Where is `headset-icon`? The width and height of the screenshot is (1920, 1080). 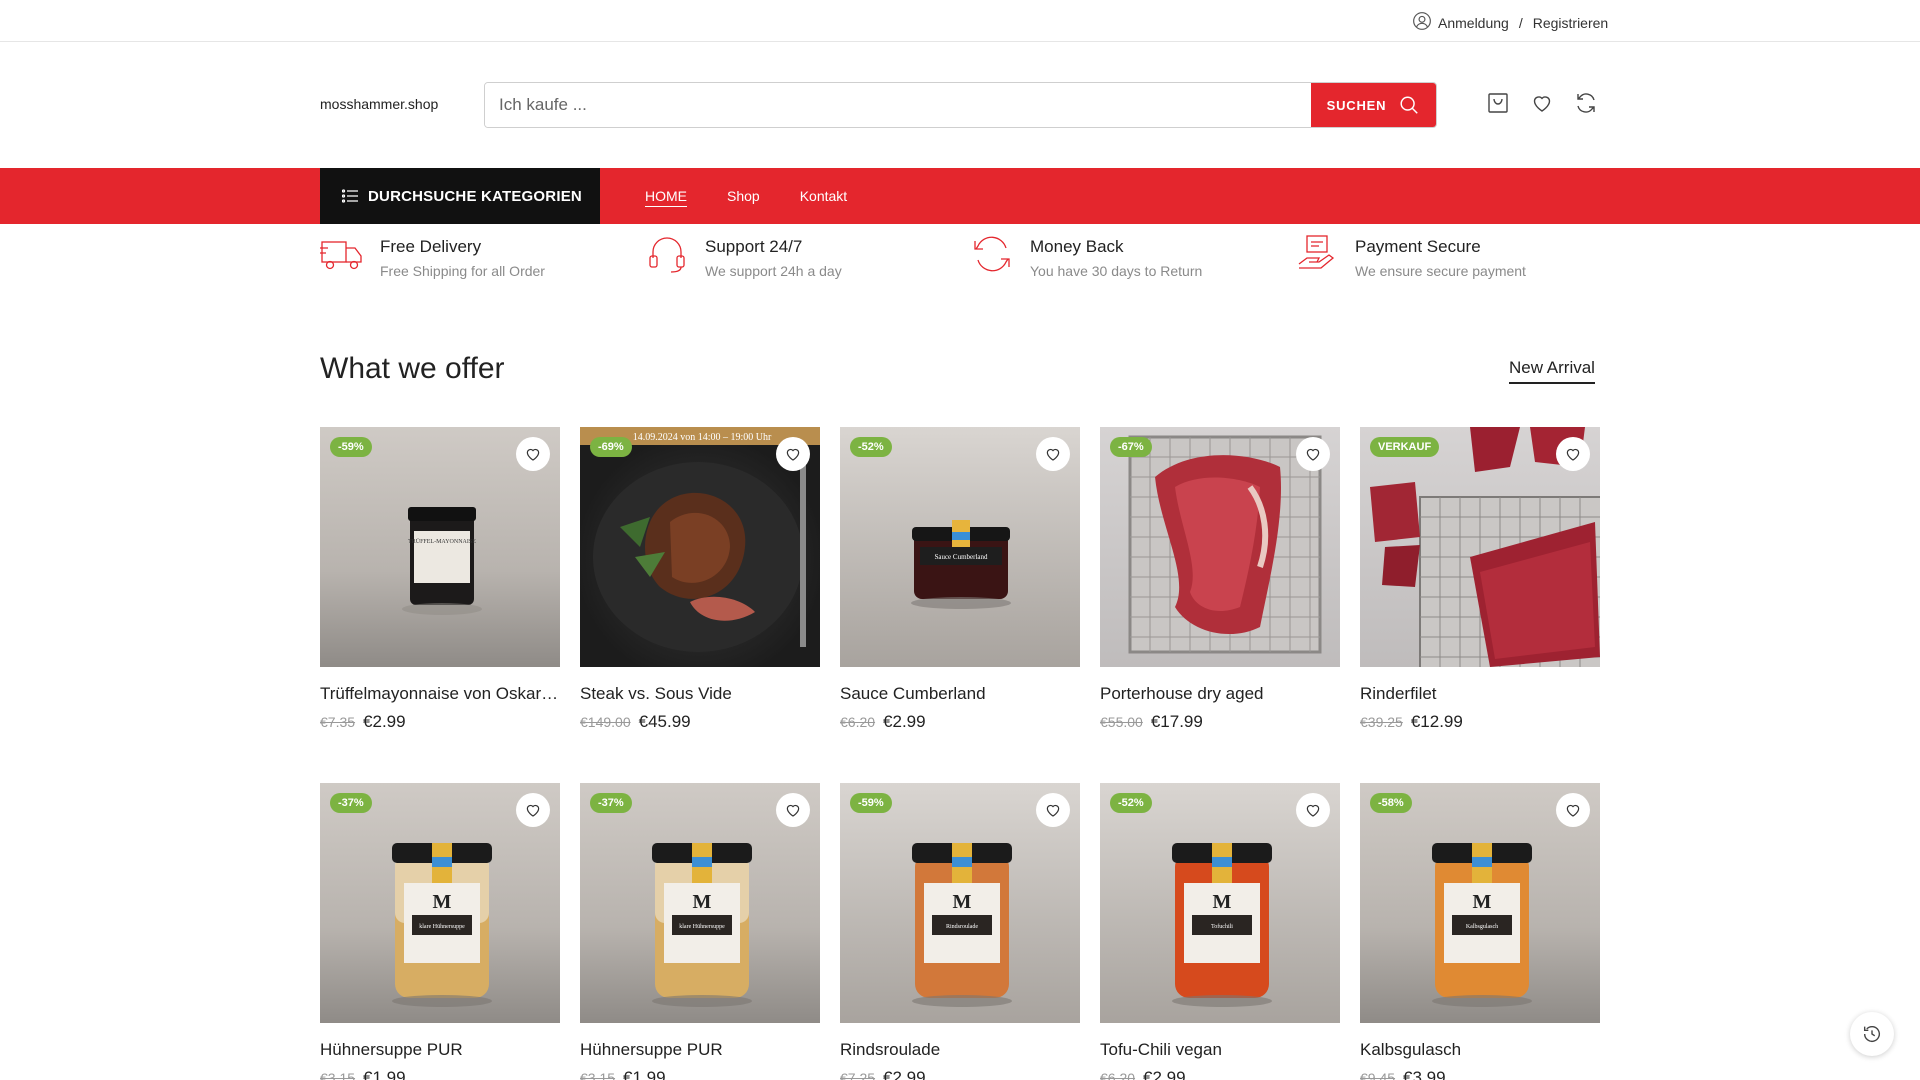
headset-icon is located at coordinates (667, 255).